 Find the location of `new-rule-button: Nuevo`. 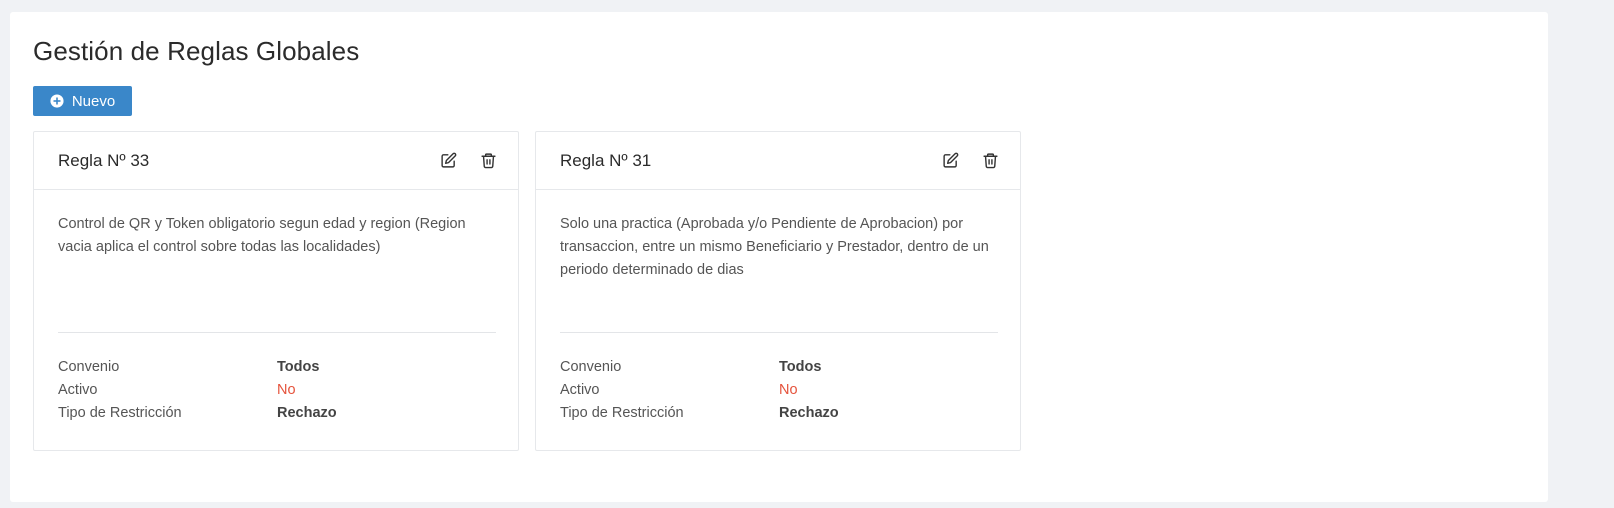

new-rule-button: Nuevo is located at coordinates (82, 101).